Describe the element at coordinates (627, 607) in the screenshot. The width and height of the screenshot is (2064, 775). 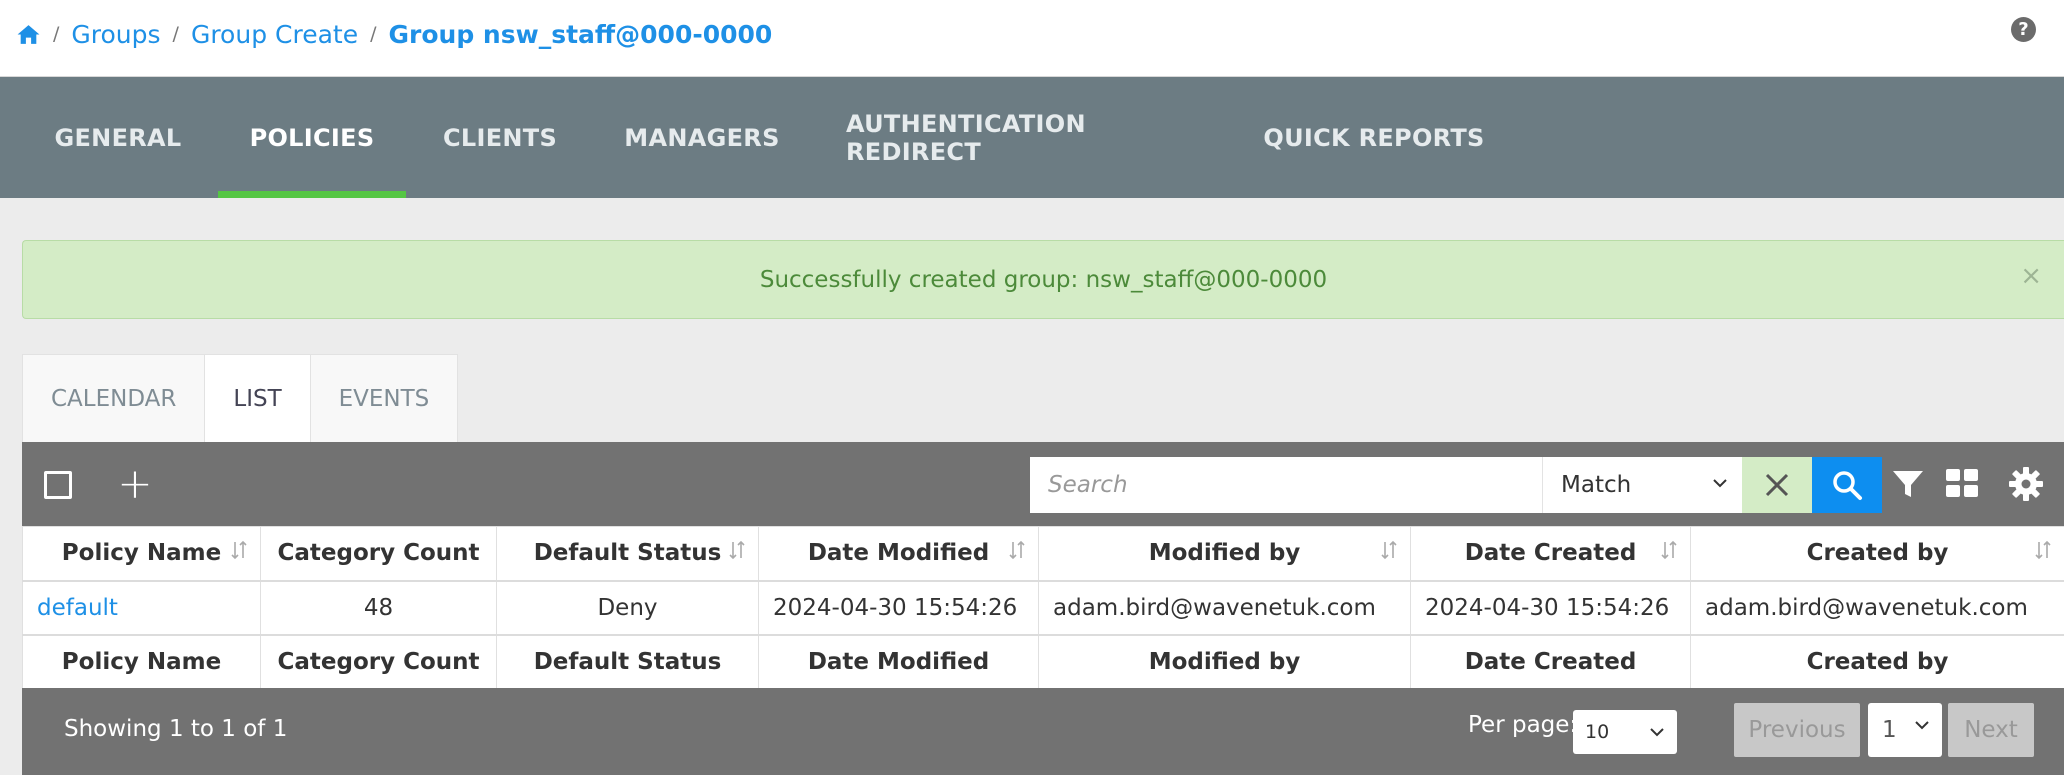
I see `default-status-cell: Deny` at that location.